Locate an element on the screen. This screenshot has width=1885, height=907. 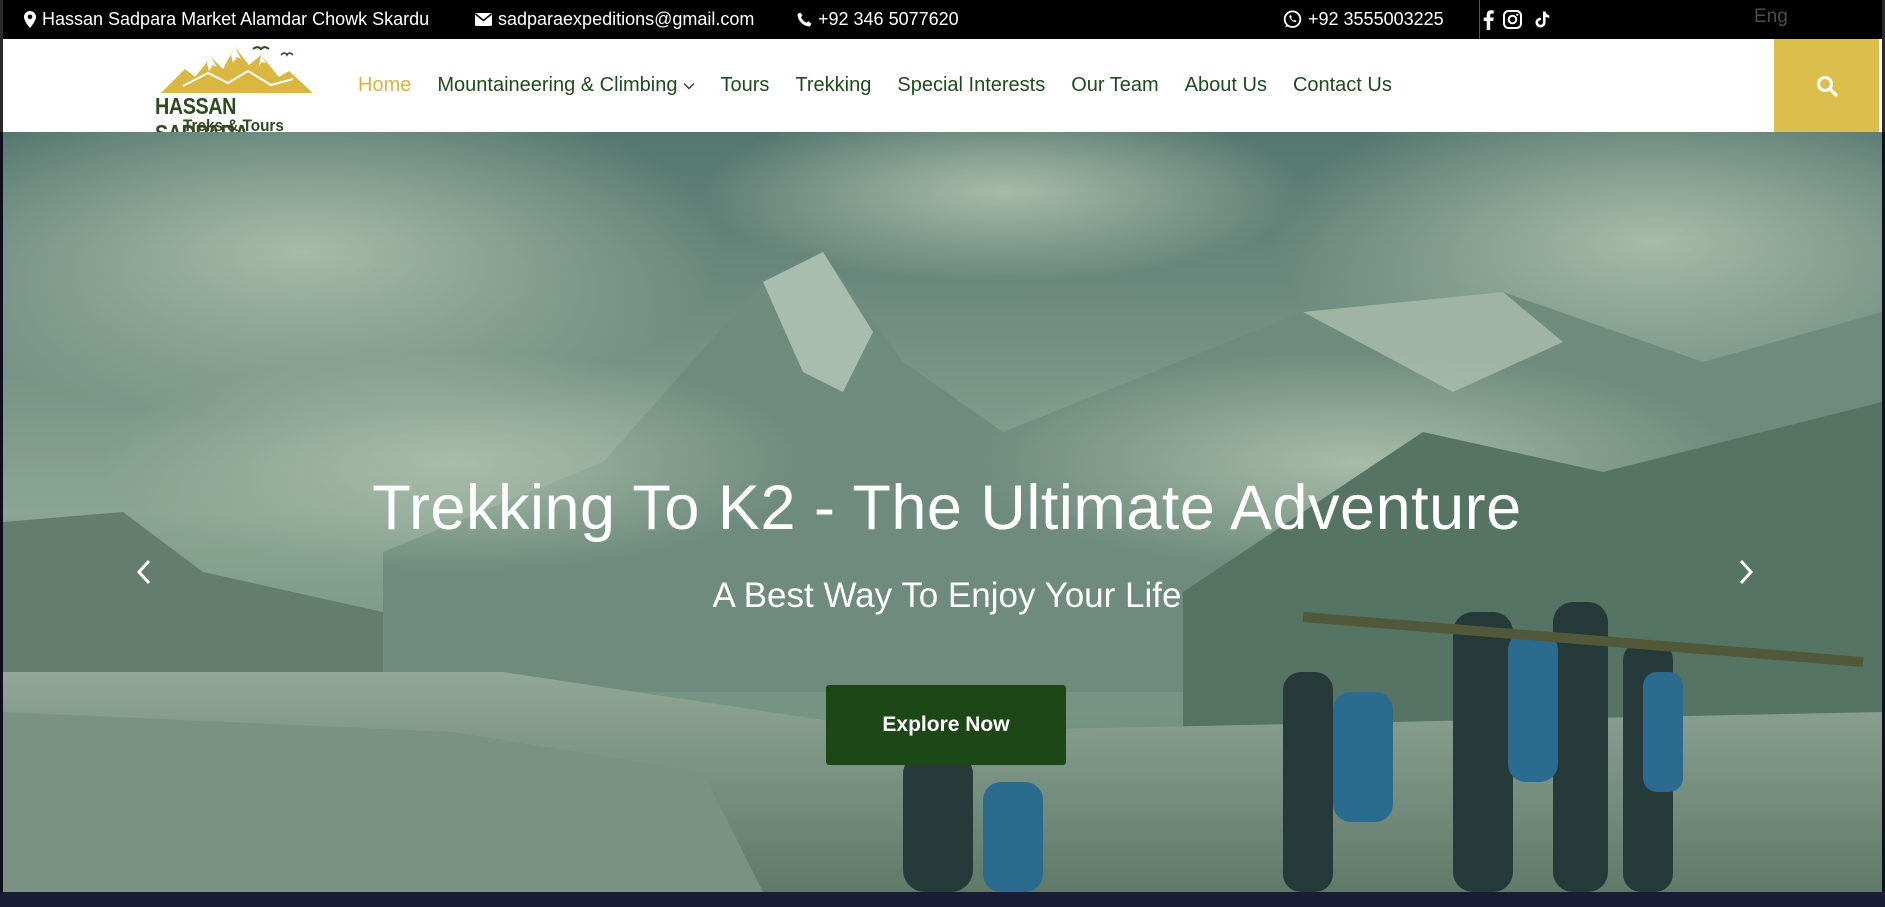
explore-now-button: Explore Now is located at coordinates (946, 725).